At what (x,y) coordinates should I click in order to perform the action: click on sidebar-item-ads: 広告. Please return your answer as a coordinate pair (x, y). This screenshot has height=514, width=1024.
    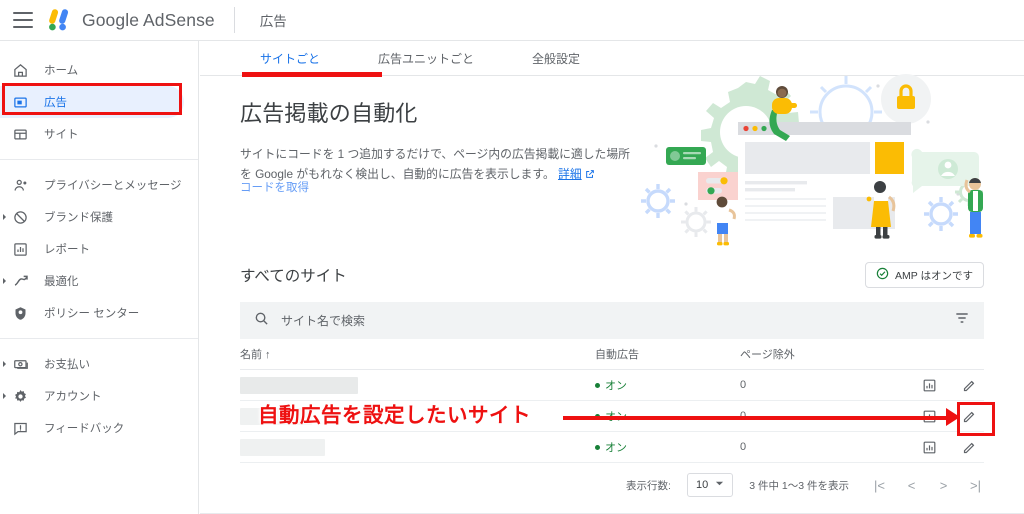
    Looking at the image, I should click on (92, 102).